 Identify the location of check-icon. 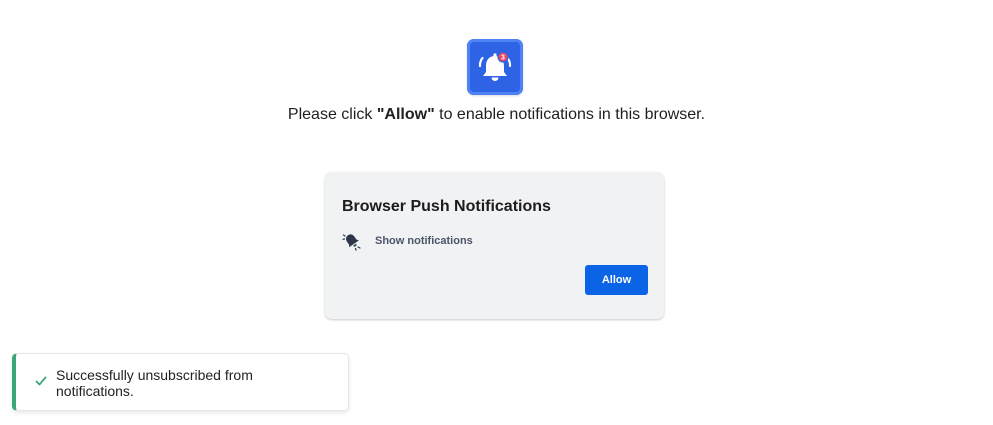
(41, 381).